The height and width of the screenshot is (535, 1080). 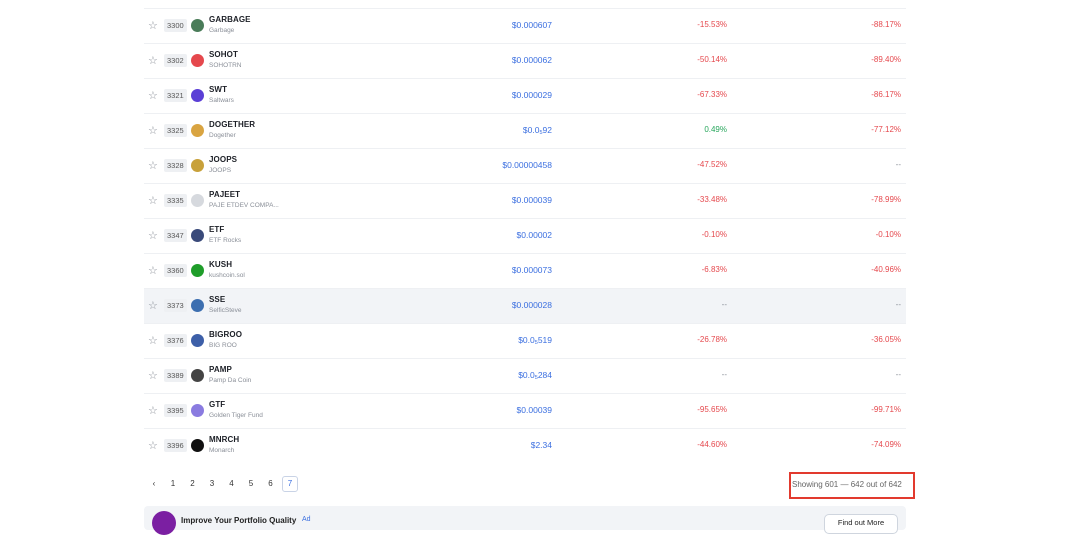 What do you see at coordinates (197, 410) in the screenshot?
I see `gtf-coin-icon` at bounding box center [197, 410].